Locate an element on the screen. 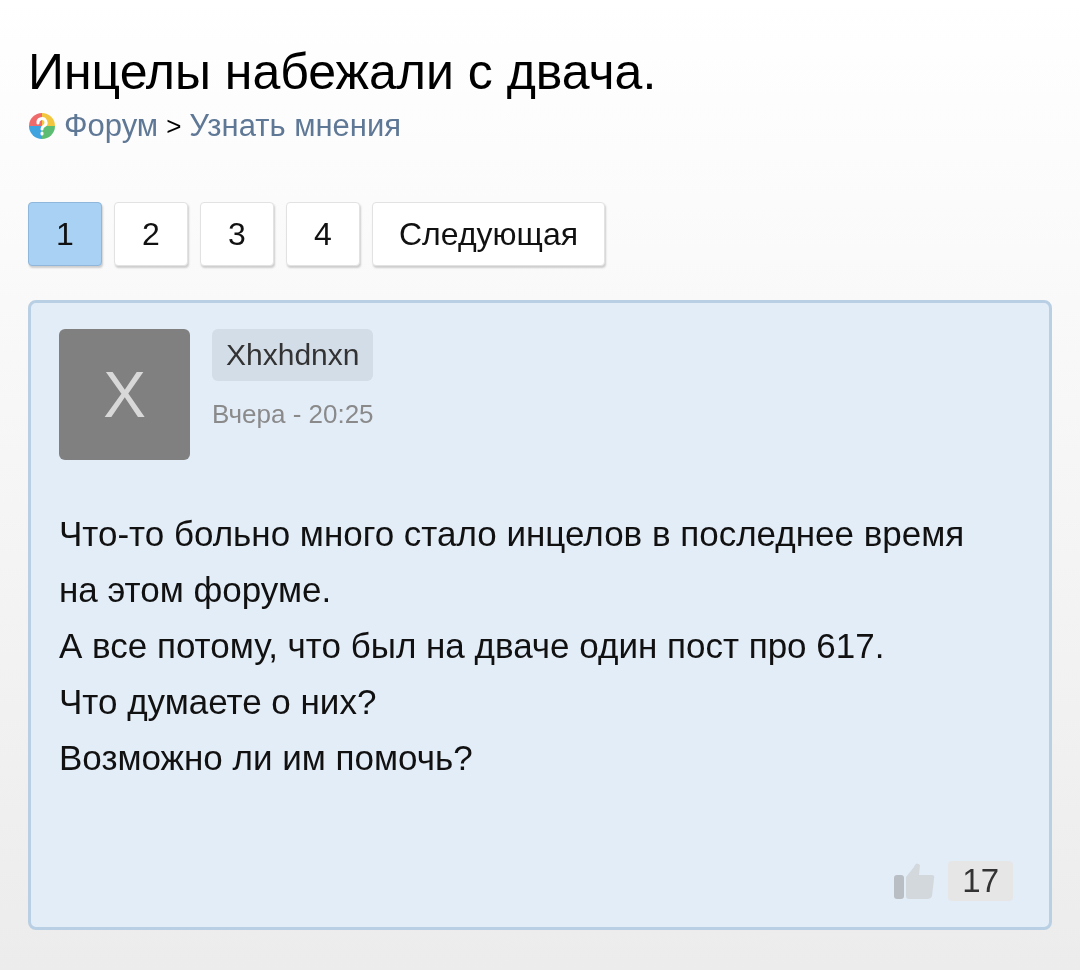 This screenshot has height=970, width=1080. post-time: Вчера - 20:25 is located at coordinates (293, 414).